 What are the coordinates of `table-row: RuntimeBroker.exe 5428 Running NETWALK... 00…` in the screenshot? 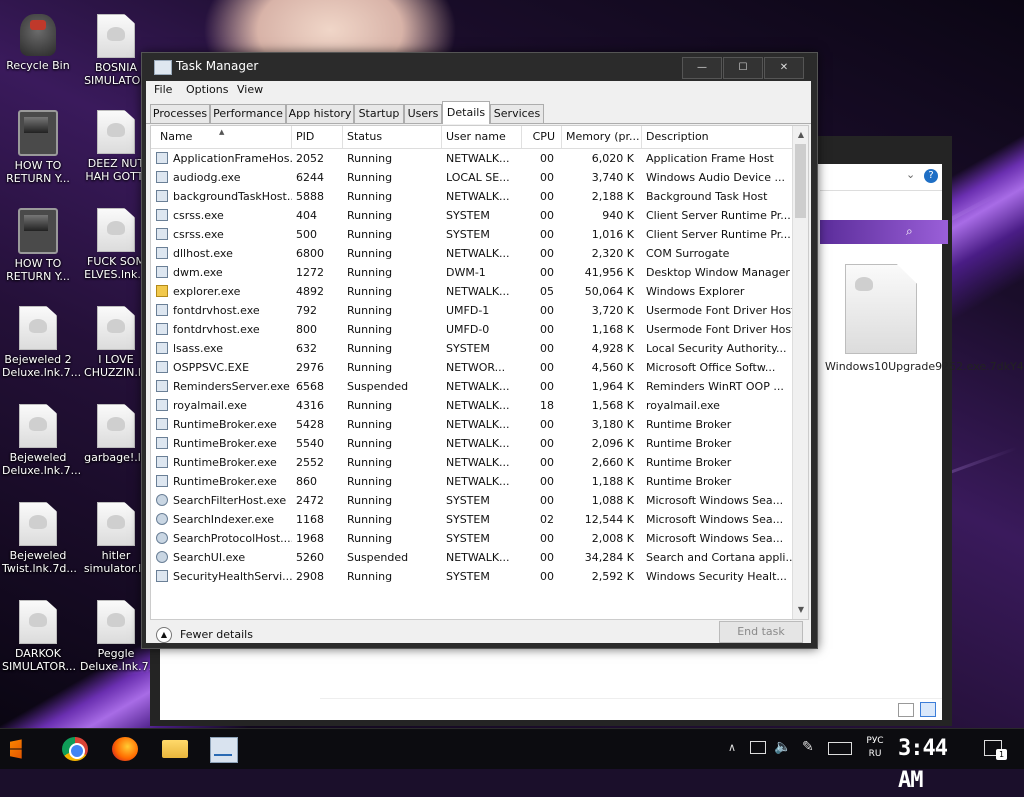 It's located at (471, 424).